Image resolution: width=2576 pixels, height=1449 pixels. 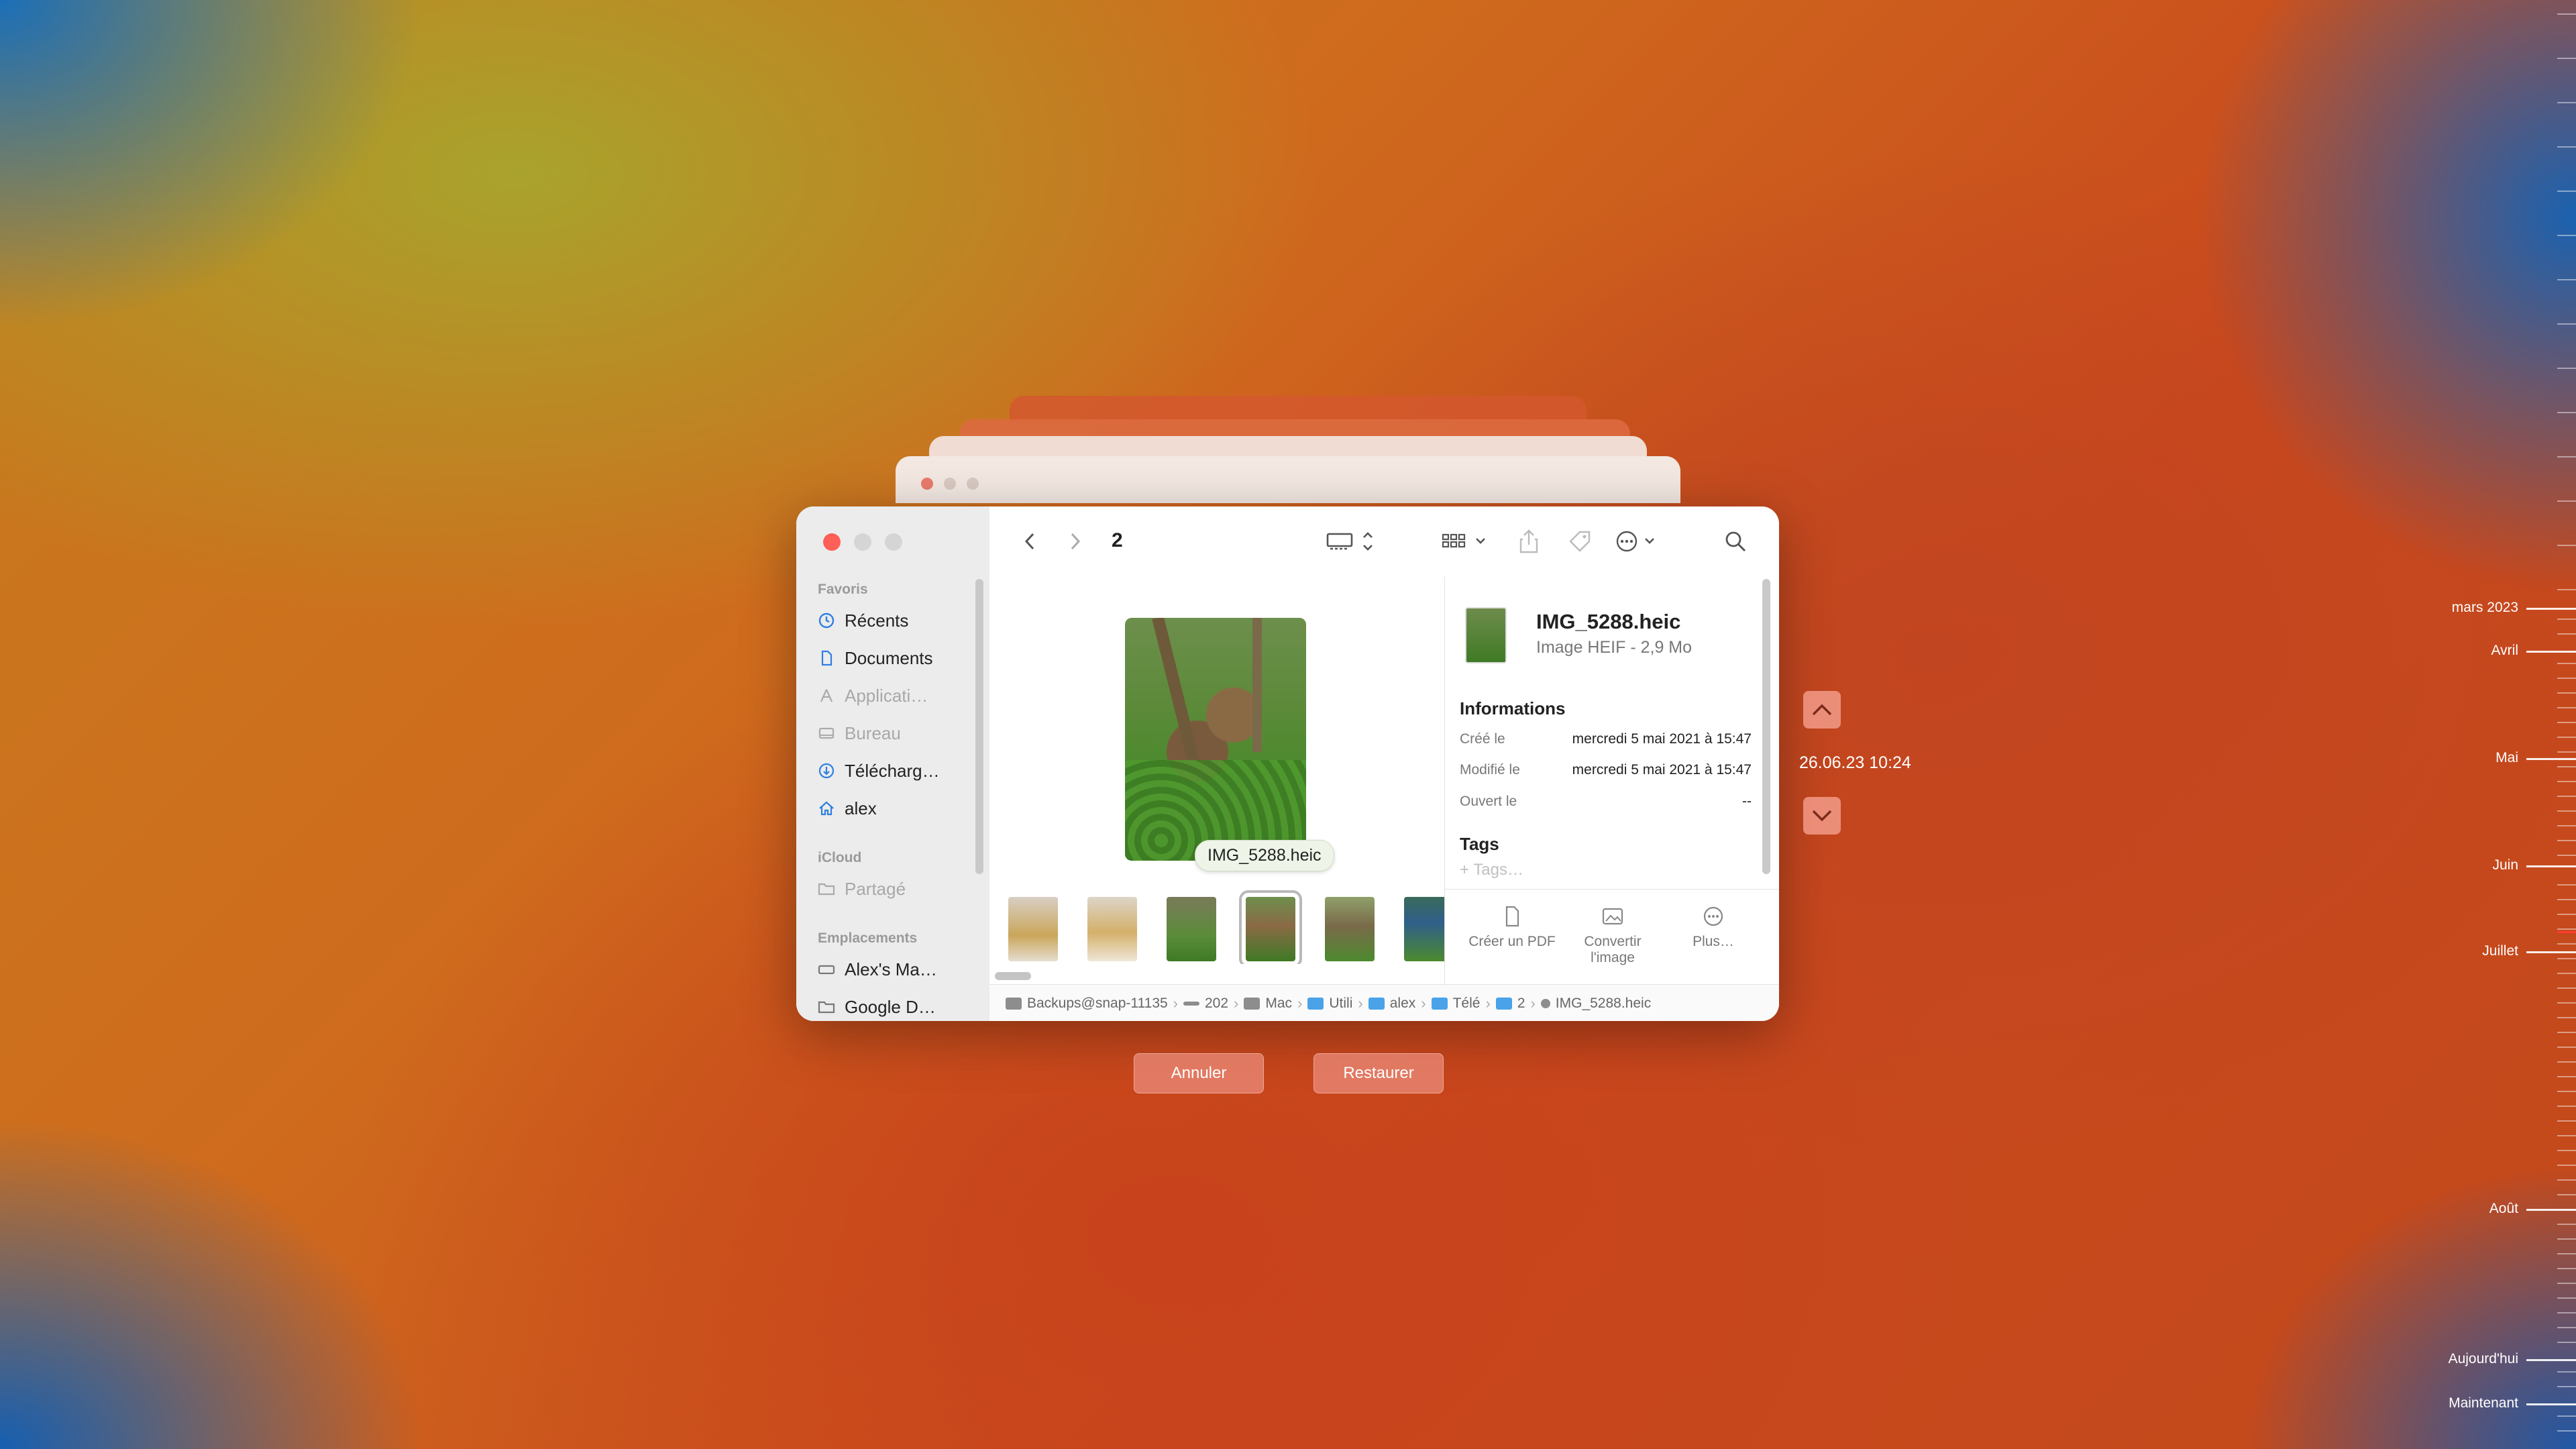 I want to click on next-snapshot-button, so click(x=1822, y=816).